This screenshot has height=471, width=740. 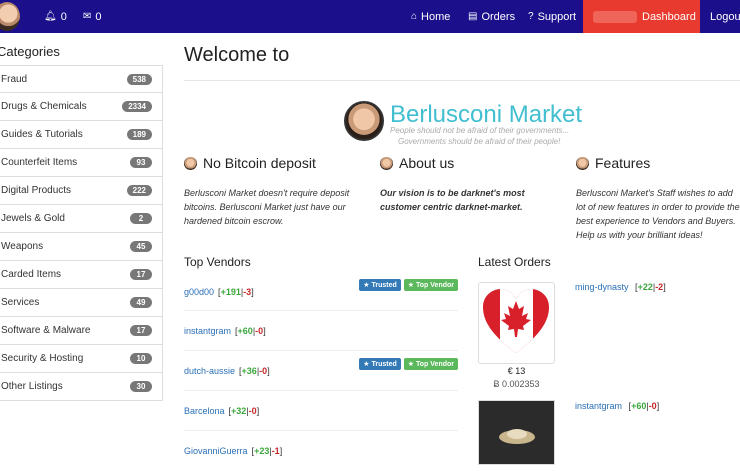 I want to click on vendor-link: g00d00, so click(x=199, y=292).